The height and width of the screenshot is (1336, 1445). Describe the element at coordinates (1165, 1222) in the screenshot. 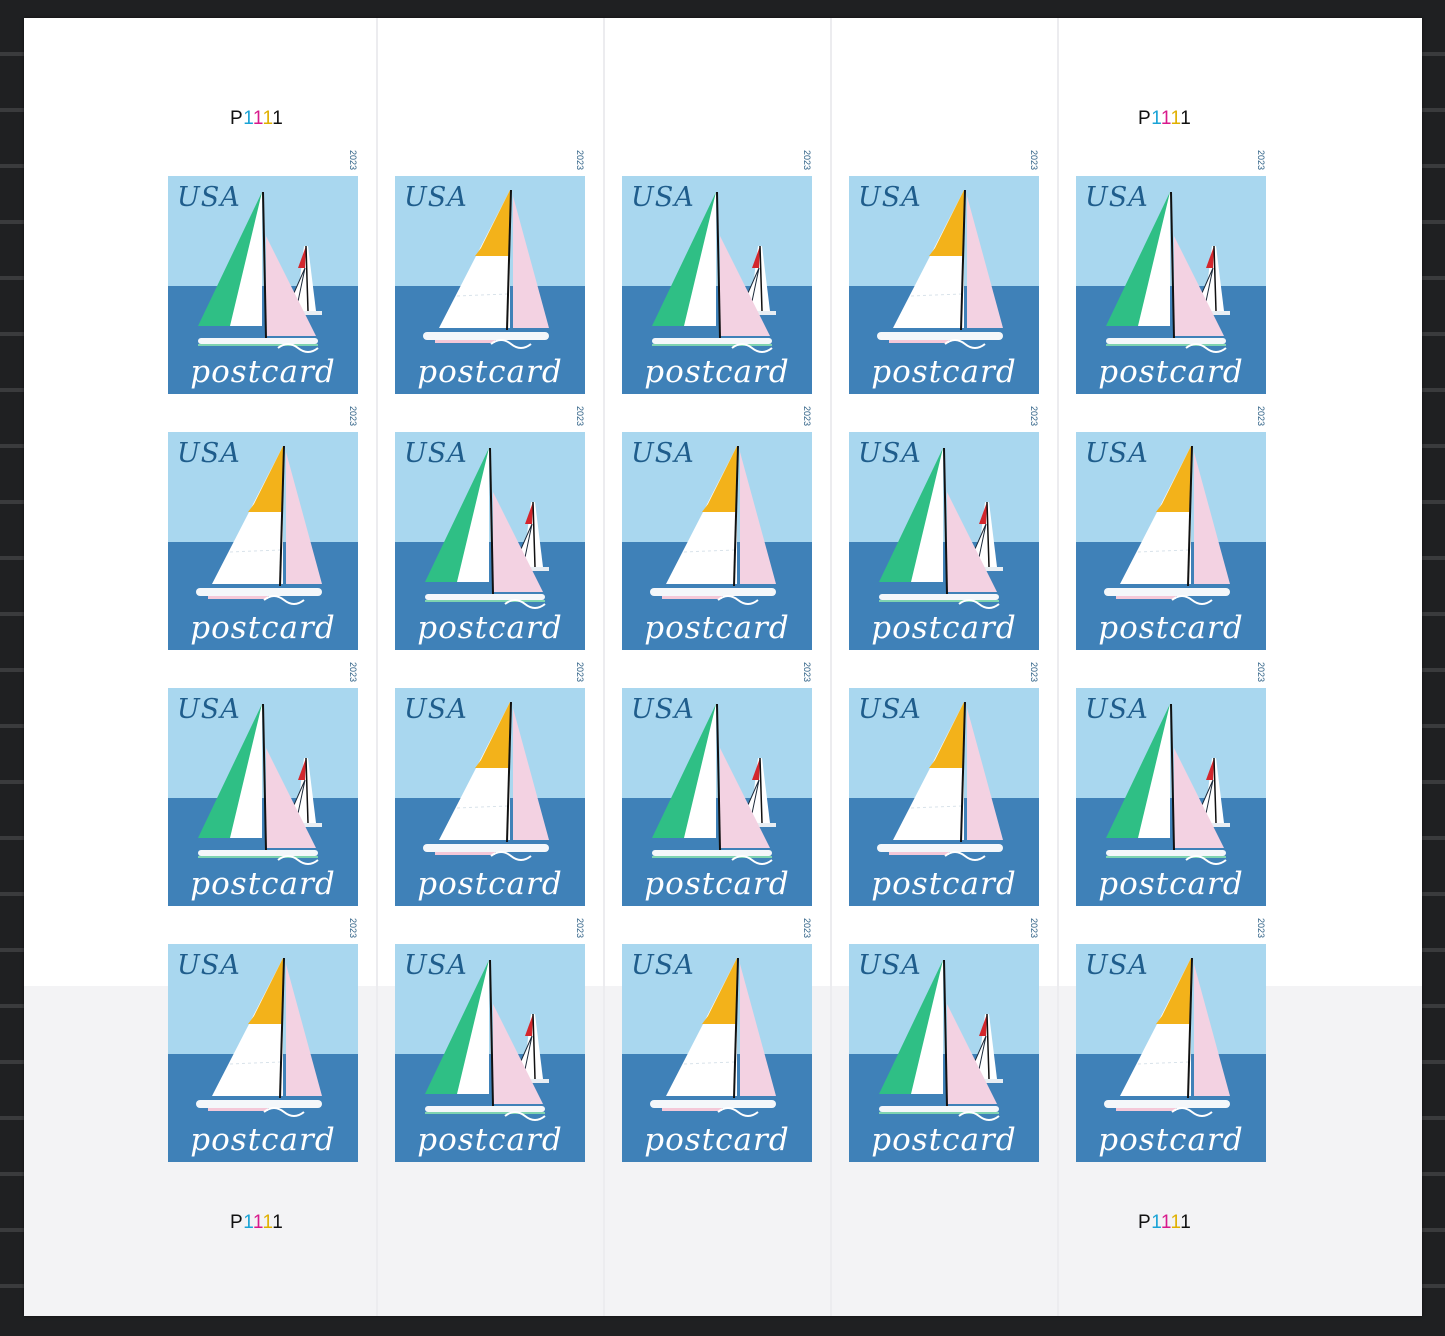

I see `plate-number-bottom-right: P1111` at that location.